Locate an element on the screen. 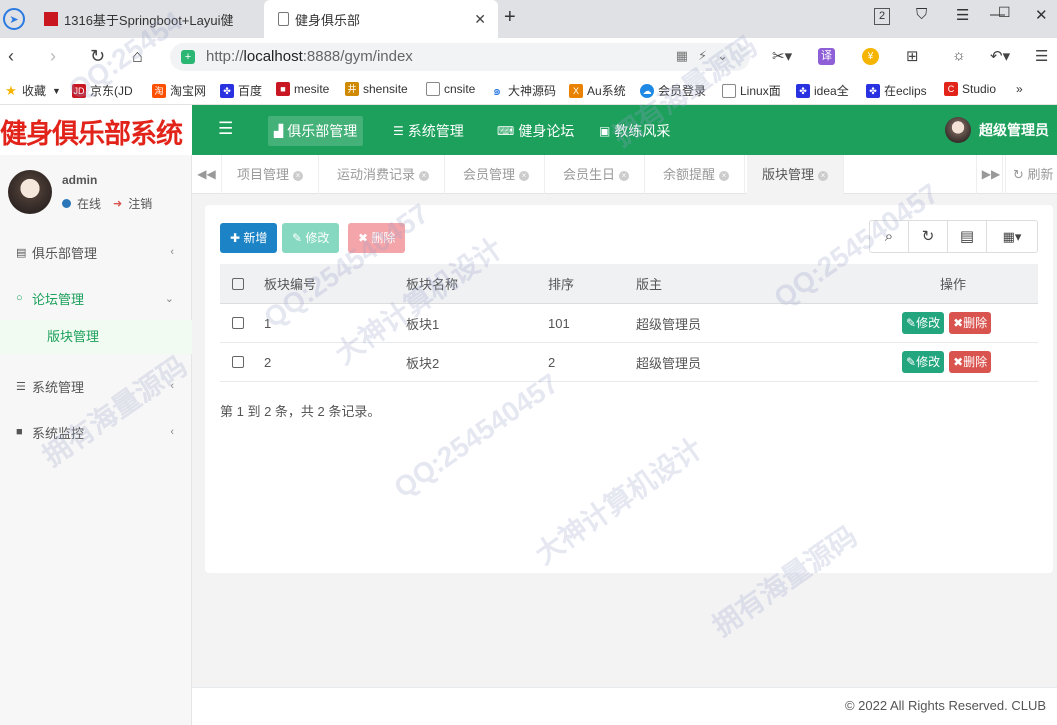 Image resolution: width=1057 pixels, height=725 pixels. forward-icon: › is located at coordinates (53, 56).